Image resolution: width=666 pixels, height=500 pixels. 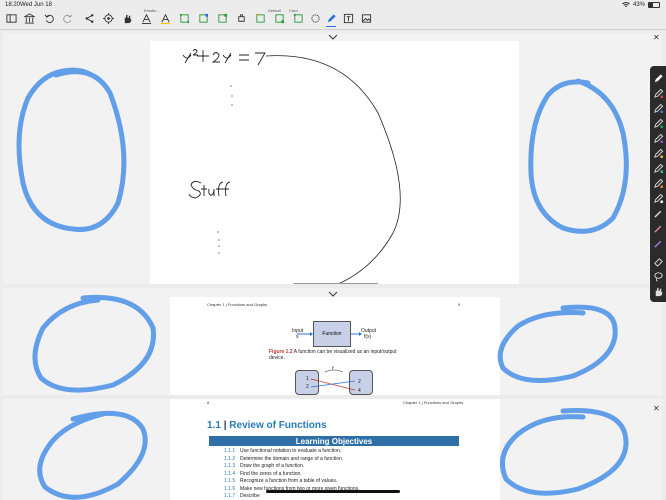 What do you see at coordinates (221, 58) in the screenshot?
I see `ink-equation-2x` at bounding box center [221, 58].